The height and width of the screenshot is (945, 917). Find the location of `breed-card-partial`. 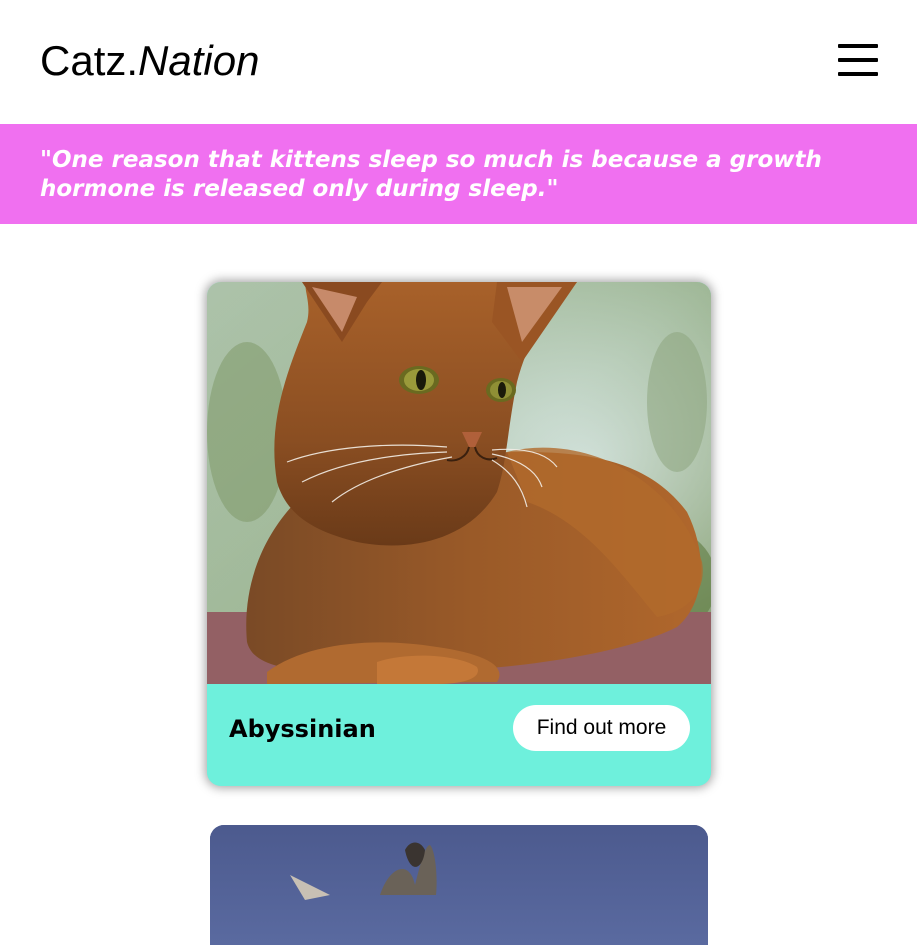

breed-card-partial is located at coordinates (459, 885).